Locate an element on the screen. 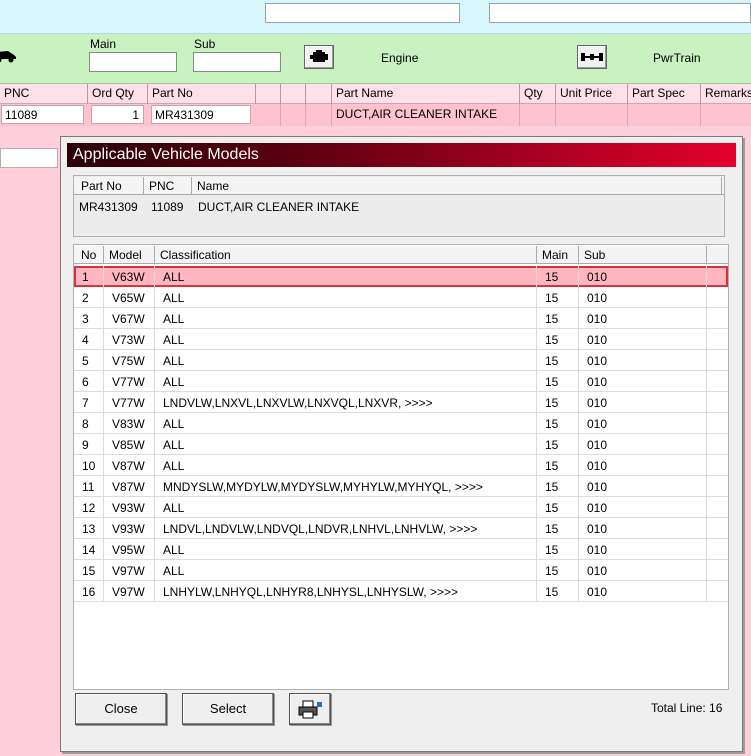 Image resolution: width=751 pixels, height=756 pixels. cell-no: 6 is located at coordinates (90, 381).